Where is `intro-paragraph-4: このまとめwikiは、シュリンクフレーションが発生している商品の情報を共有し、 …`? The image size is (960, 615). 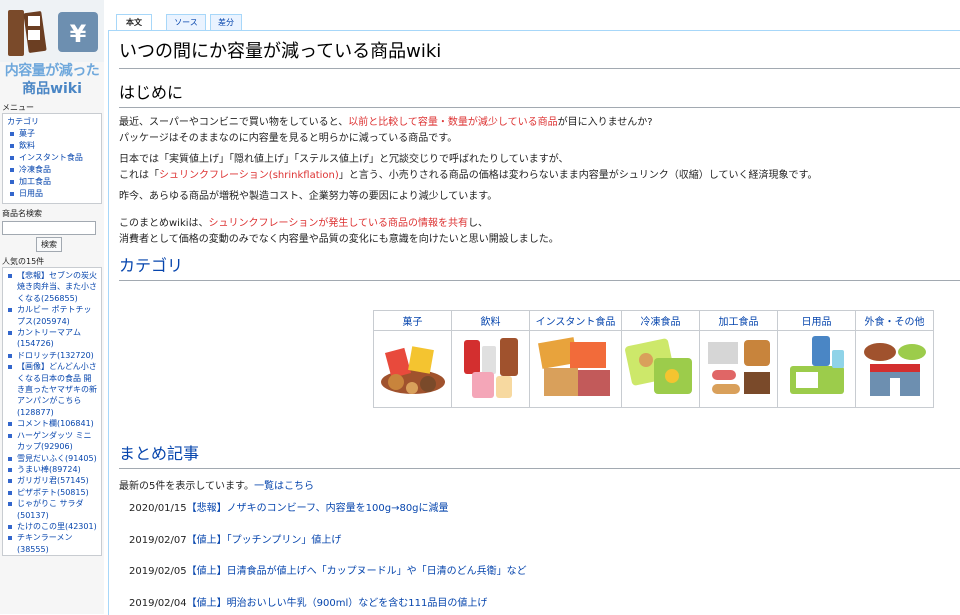
intro-paragraph-4: このまとめwikiは、シュリンクフレーションが発生している商品の情報を共有し、 … is located at coordinates (339, 232).